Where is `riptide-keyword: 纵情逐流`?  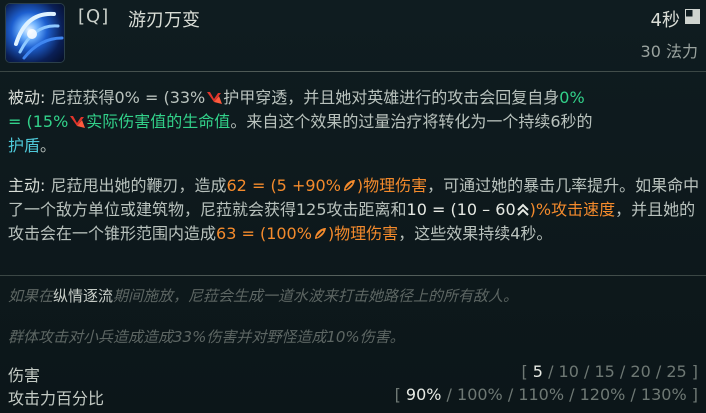 riptide-keyword: 纵情逐流 is located at coordinates (83, 296).